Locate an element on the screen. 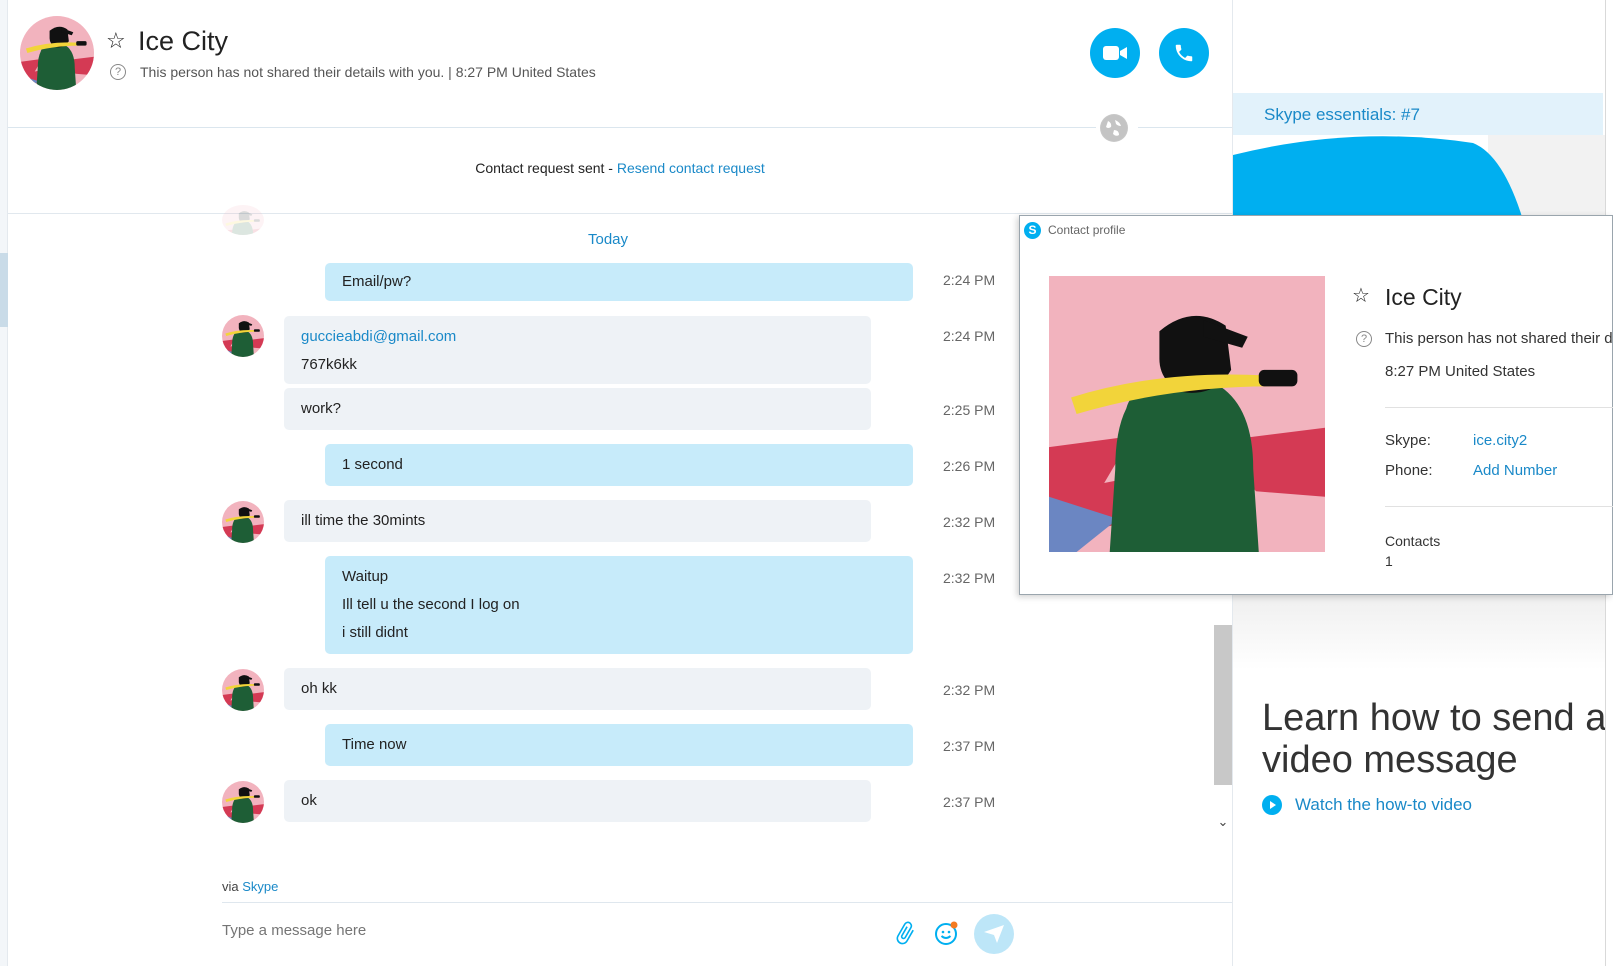  profile-location: 8:27 PM United States is located at coordinates (1460, 371).